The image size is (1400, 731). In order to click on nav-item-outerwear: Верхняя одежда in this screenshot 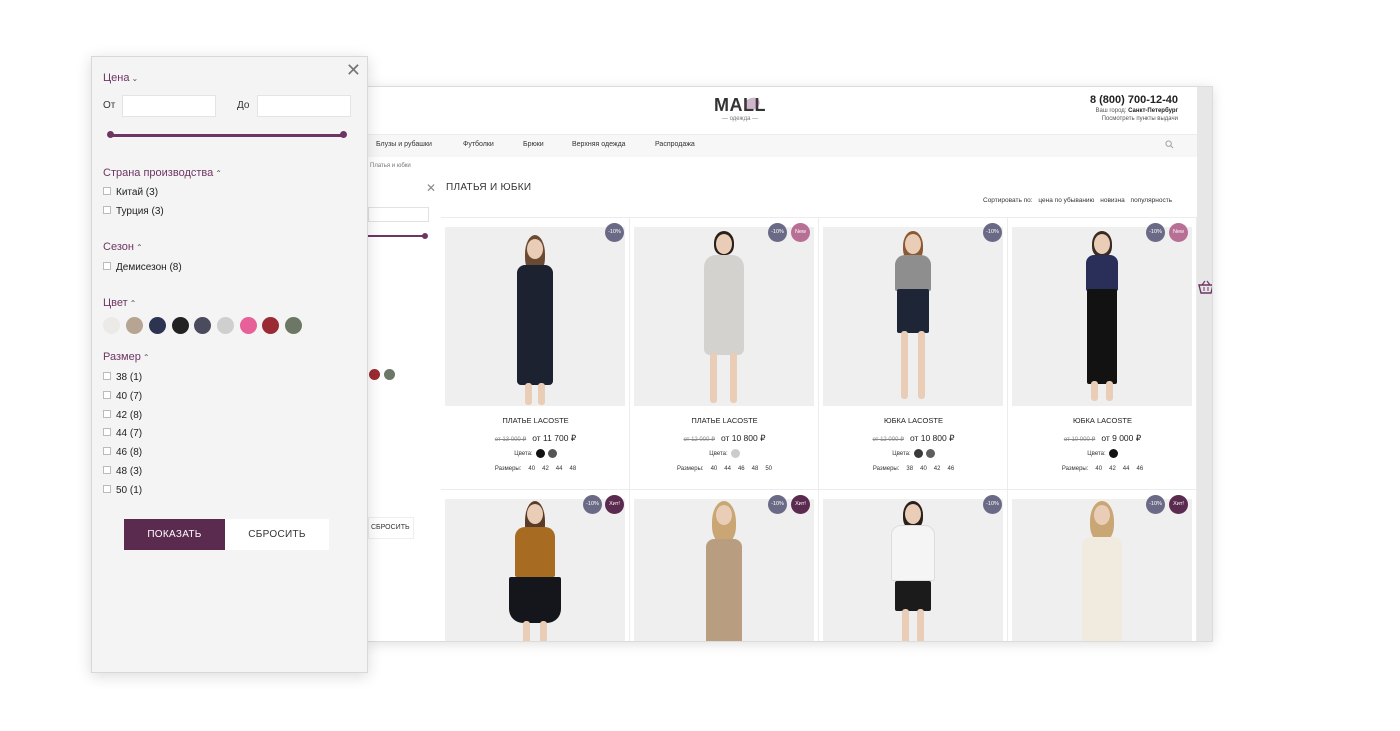, I will do `click(599, 144)`.